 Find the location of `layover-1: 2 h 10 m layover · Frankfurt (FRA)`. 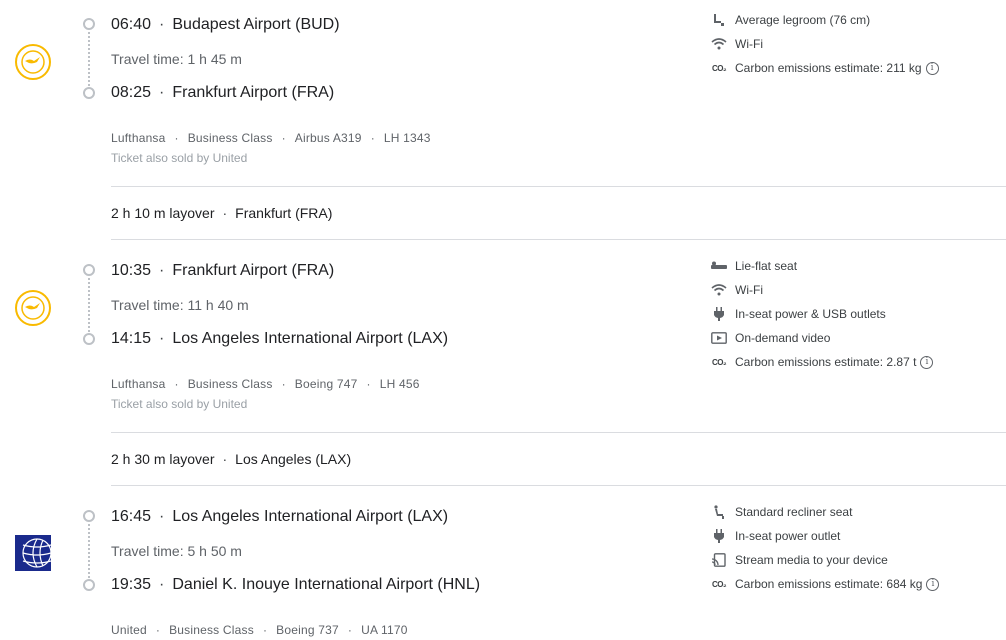

layover-1: 2 h 10 m layover · Frankfurt (FRA) is located at coordinates (222, 213).